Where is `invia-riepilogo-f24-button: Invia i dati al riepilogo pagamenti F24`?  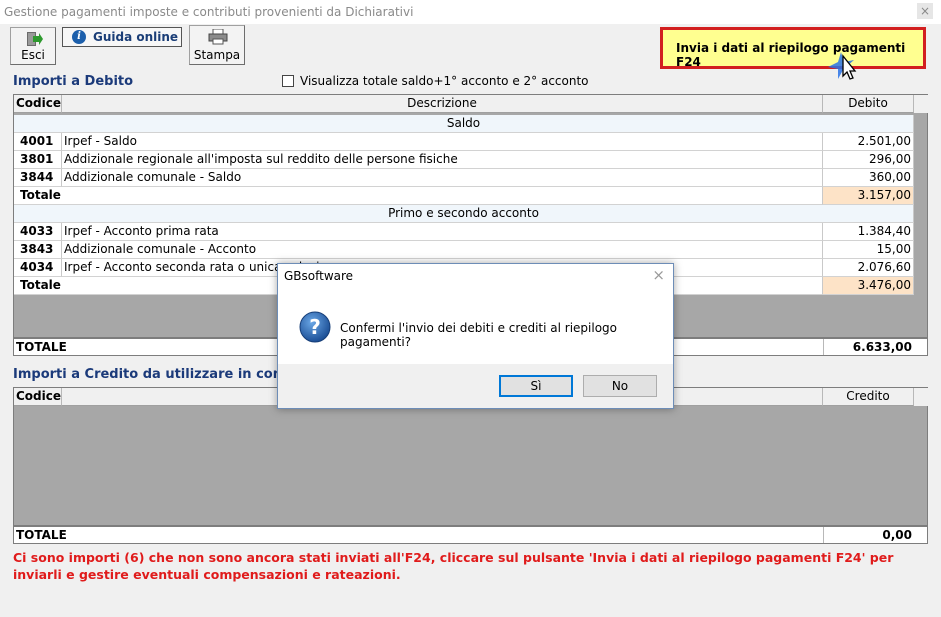 invia-riepilogo-f24-button: Invia i dati al riepilogo pagamenti F24 is located at coordinates (793, 48).